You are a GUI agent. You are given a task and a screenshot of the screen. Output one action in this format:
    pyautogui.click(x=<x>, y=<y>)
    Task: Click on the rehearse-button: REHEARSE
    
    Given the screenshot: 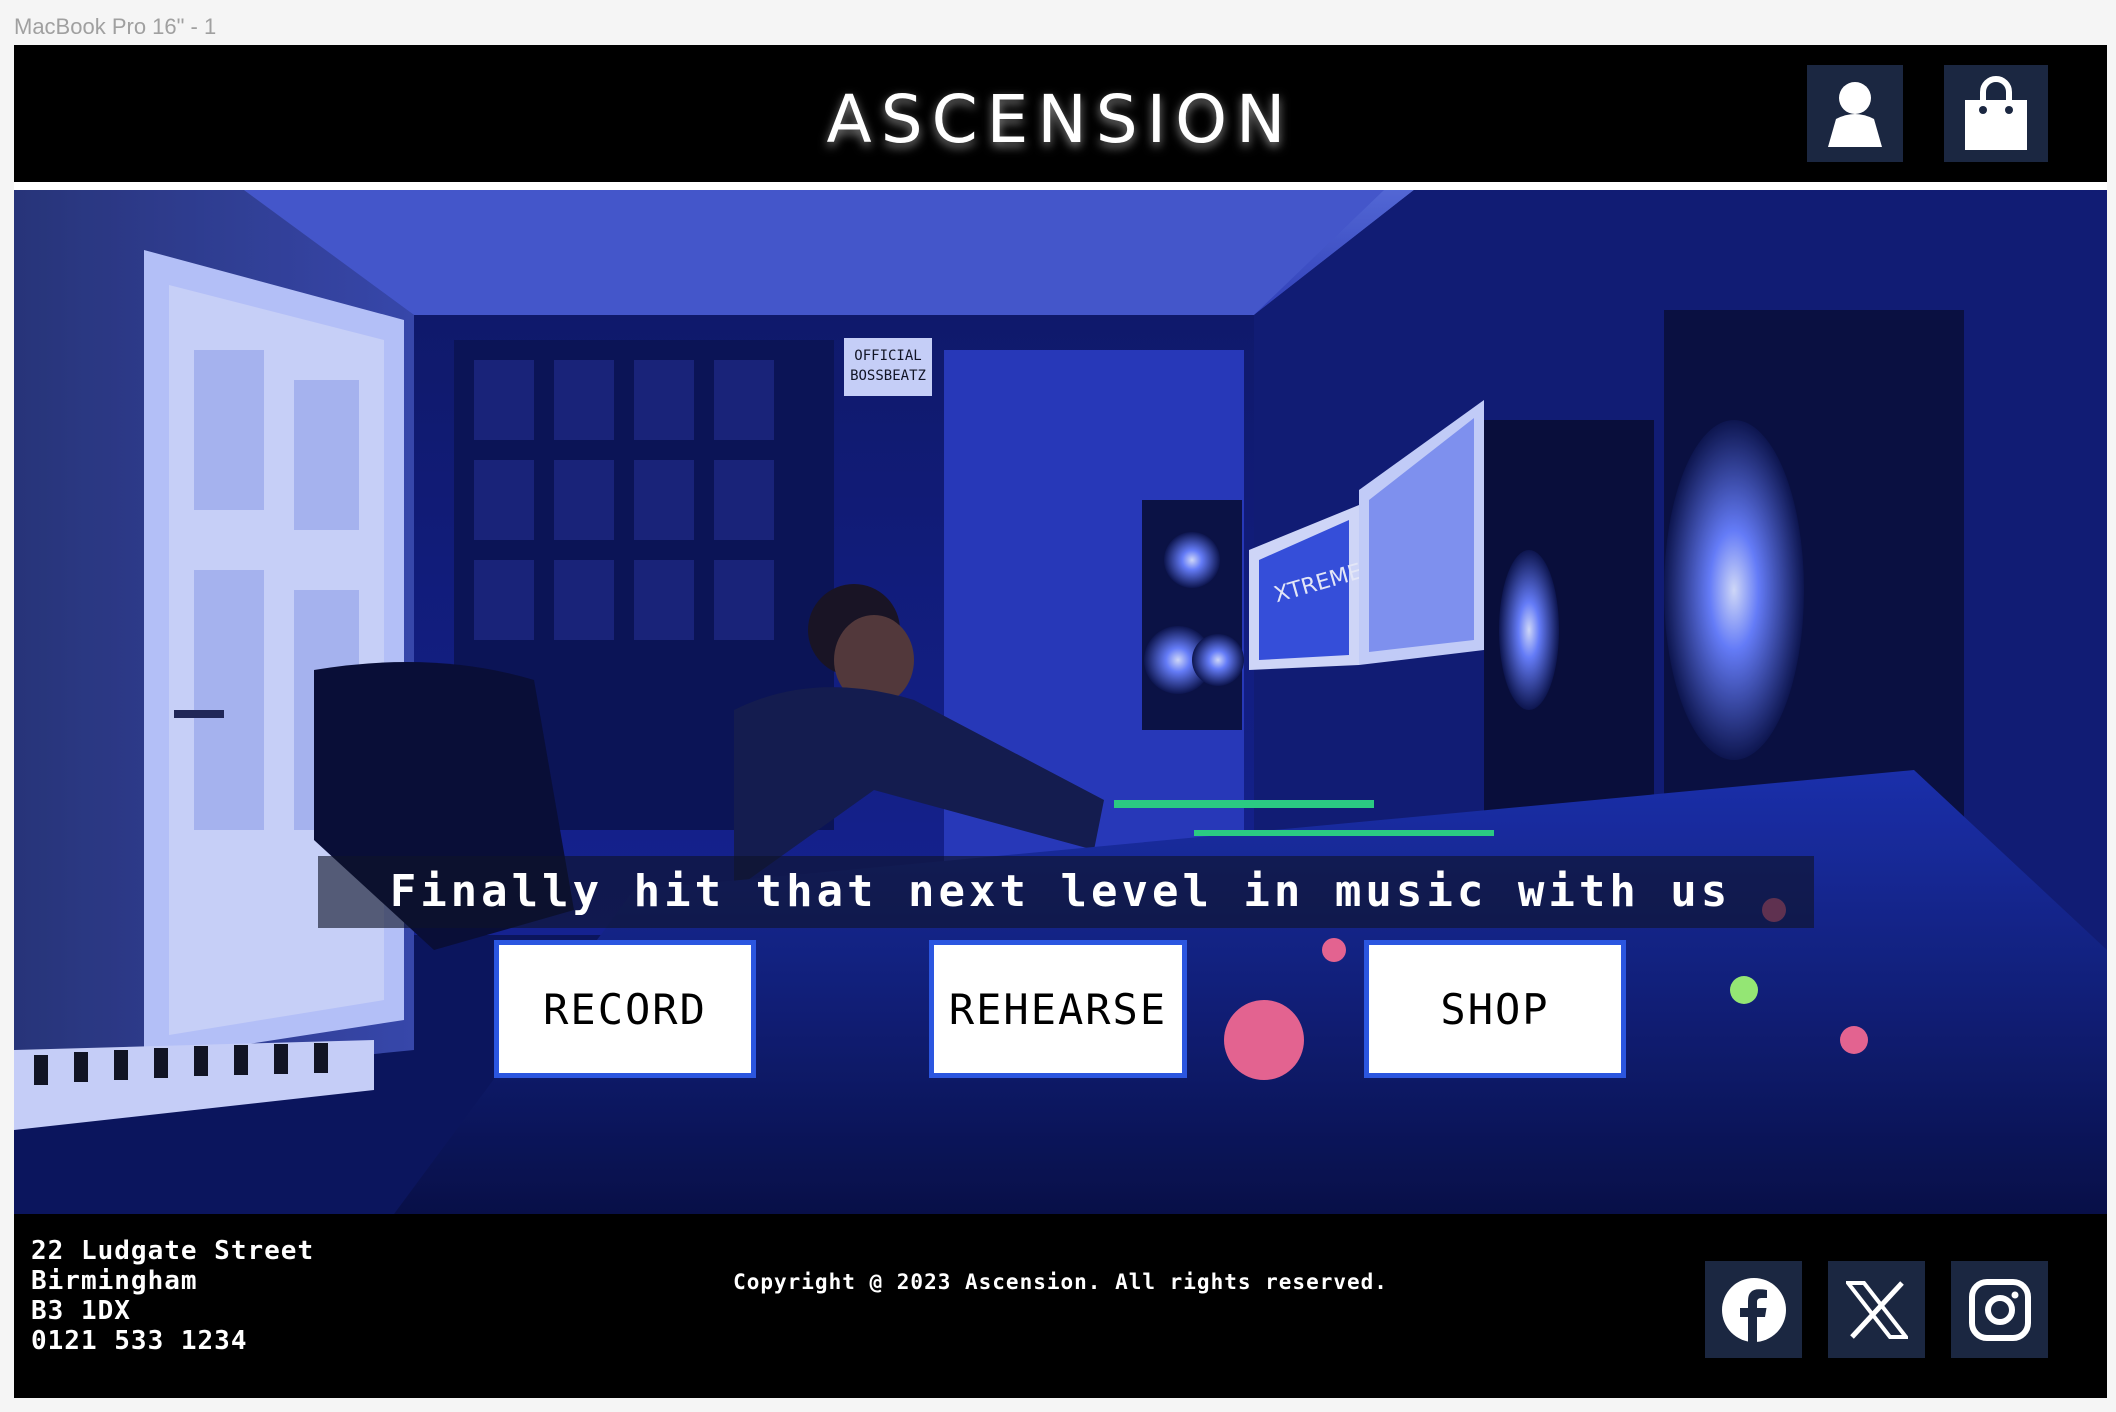 What is the action you would take?
    pyautogui.click(x=1058, y=1009)
    